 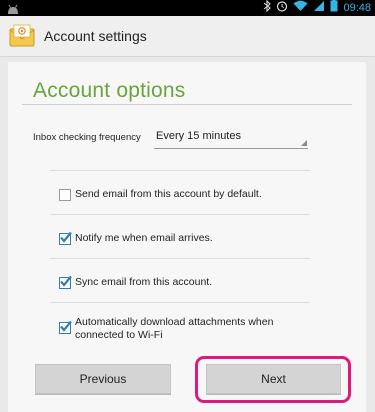 What do you see at coordinates (273, 379) in the screenshot?
I see `next-button-highlight` at bounding box center [273, 379].